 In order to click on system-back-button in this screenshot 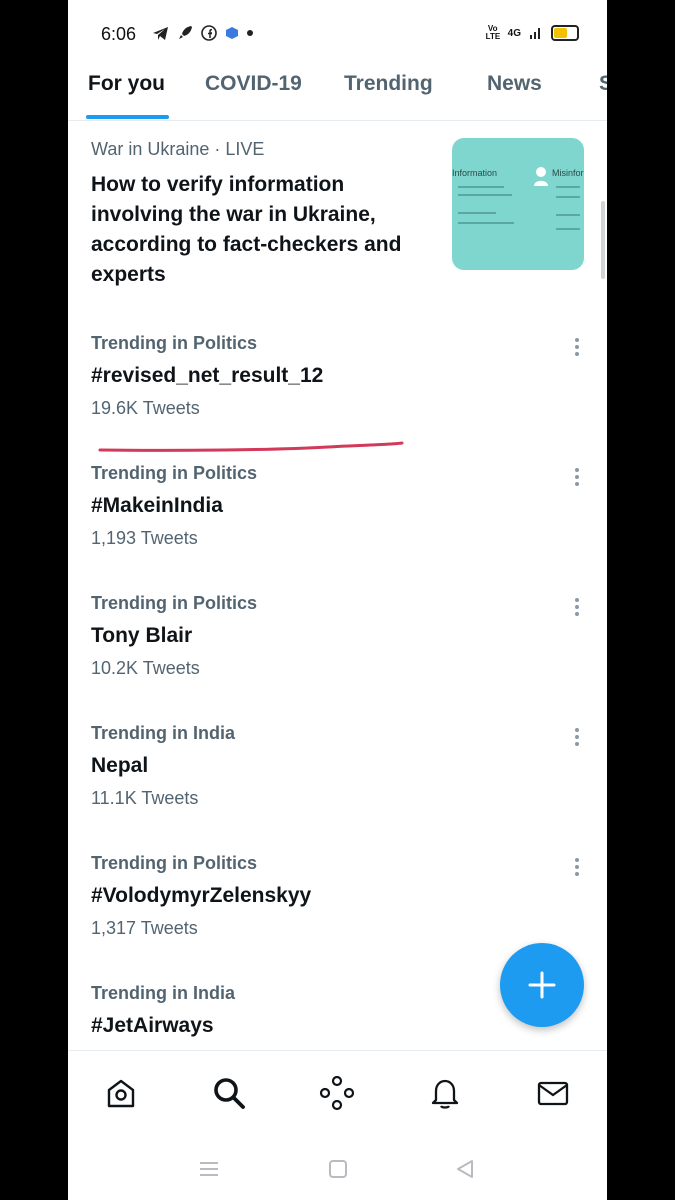, I will do `click(465, 1169)`.